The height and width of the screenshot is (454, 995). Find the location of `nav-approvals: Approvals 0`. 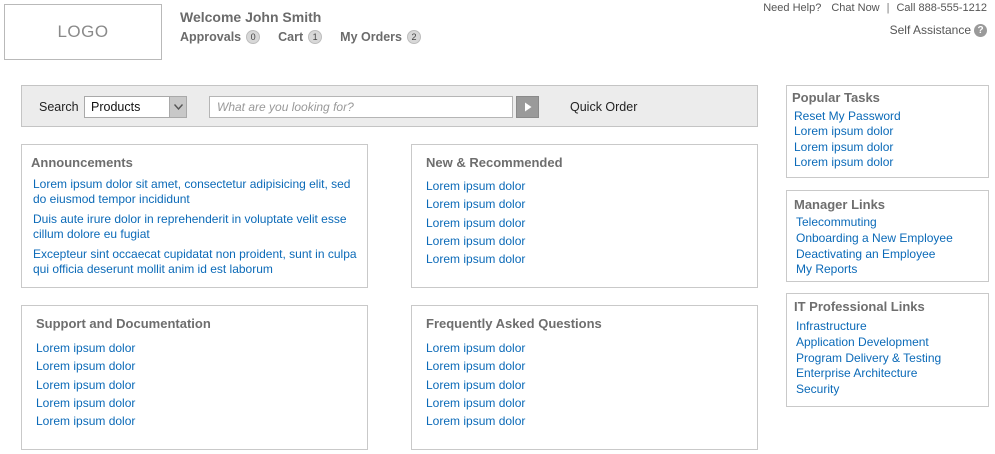

nav-approvals: Approvals 0 is located at coordinates (220, 37).